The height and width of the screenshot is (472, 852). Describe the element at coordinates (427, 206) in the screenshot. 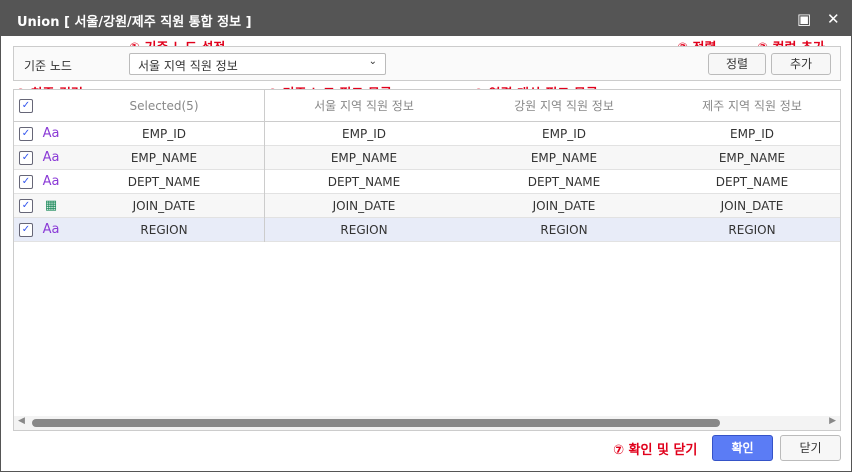

I see `table-row: ✓ ▦ JOIN_DATE JOIN_DATE JOIN_DATE JOIN_DATE` at that location.